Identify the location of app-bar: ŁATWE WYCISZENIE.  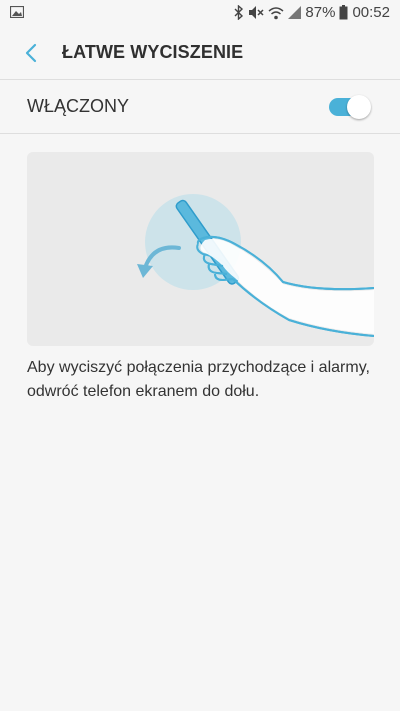
(200, 53).